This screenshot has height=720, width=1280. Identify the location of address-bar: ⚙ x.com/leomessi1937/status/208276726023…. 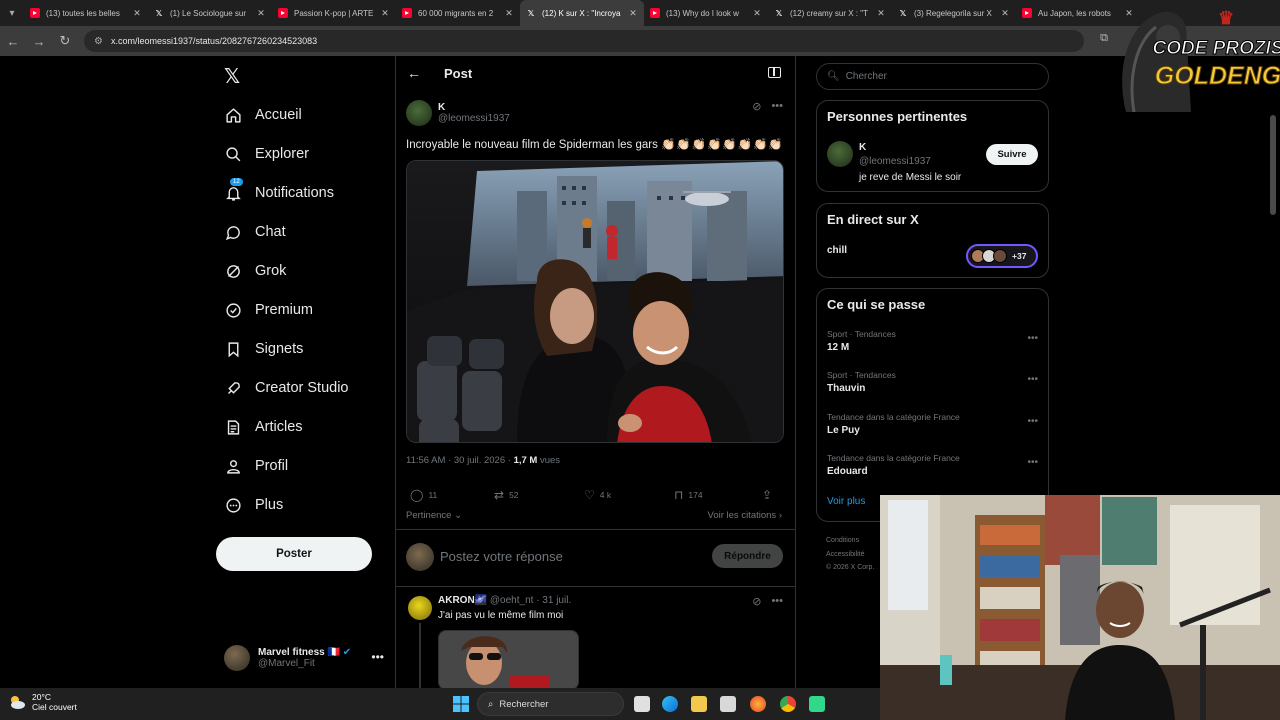
(584, 41).